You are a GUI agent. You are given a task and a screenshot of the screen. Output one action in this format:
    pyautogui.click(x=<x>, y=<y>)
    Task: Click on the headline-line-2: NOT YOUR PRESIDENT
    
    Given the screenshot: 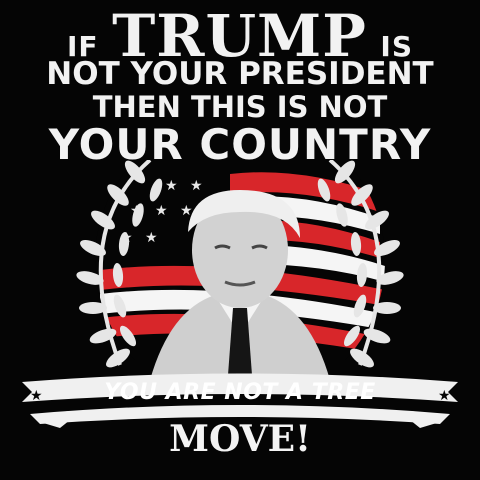 What is the action you would take?
    pyautogui.click(x=240, y=74)
    